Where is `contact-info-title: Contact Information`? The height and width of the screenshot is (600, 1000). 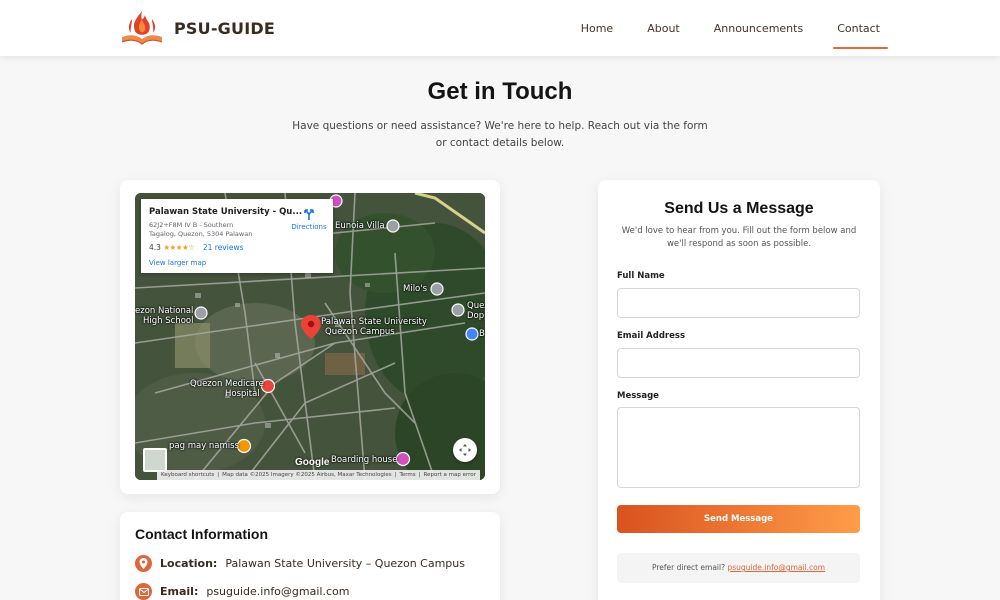 contact-info-title: Contact Information is located at coordinates (201, 534).